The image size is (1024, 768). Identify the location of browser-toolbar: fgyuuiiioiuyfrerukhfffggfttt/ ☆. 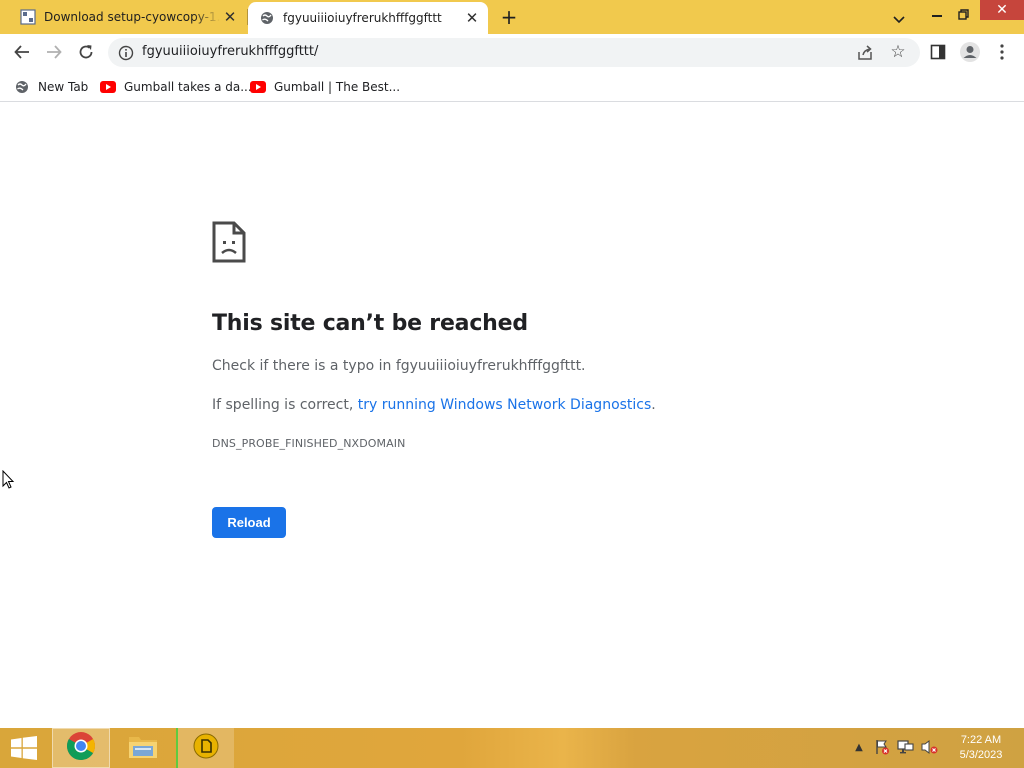
(512, 52).